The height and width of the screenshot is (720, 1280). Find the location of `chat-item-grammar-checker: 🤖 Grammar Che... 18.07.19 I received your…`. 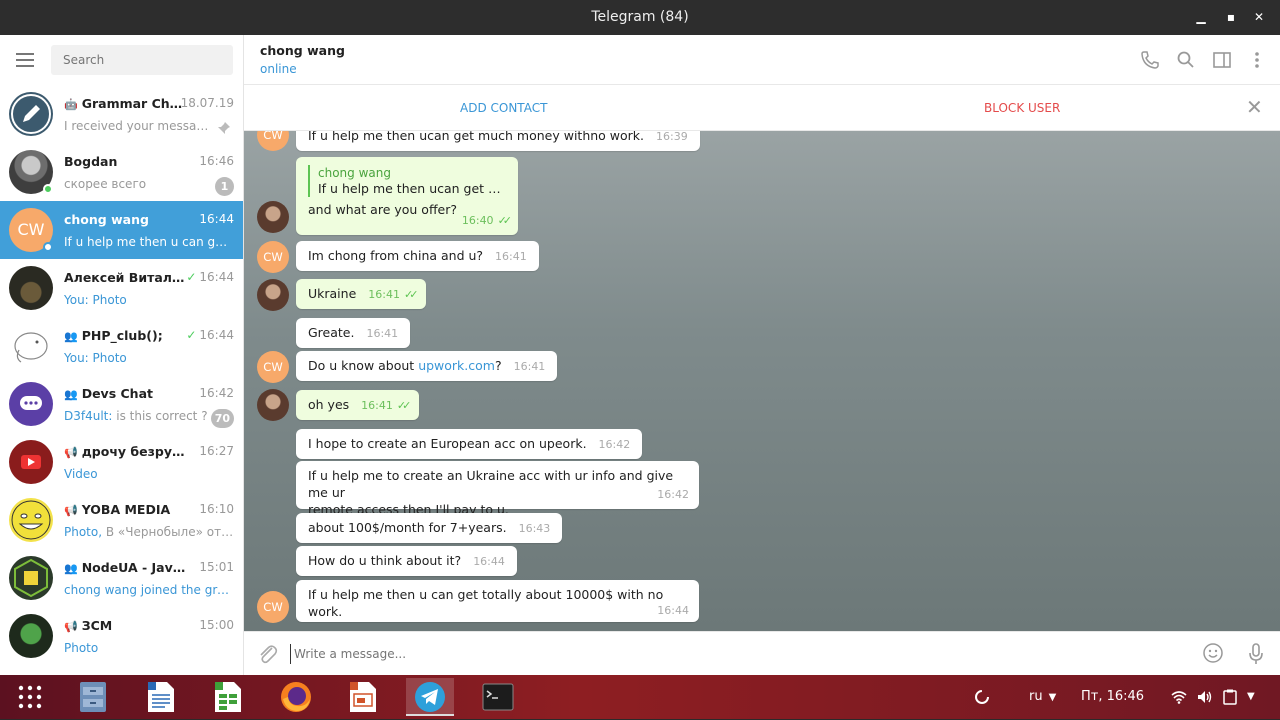

chat-item-grammar-checker: 🤖 Grammar Che... 18.07.19 I received your… is located at coordinates (121, 114).